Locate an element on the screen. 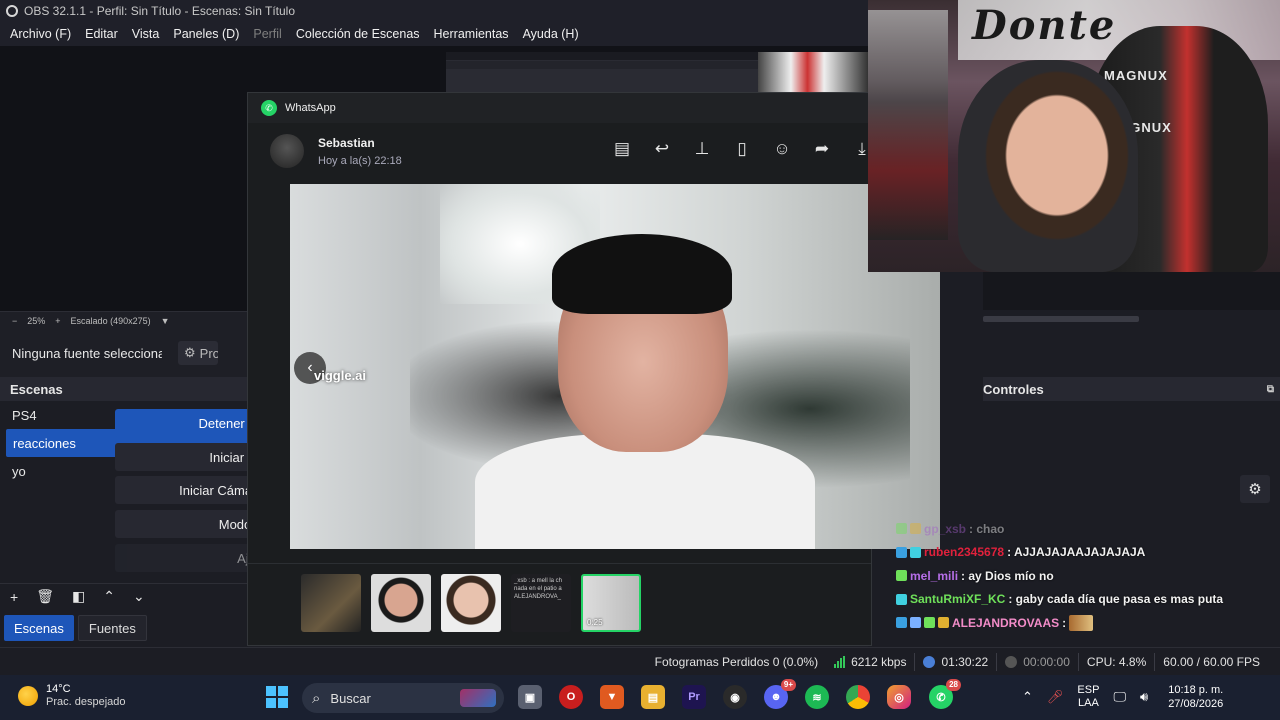 This screenshot has width=1280, height=720. trash-icon: 🗑 is located at coordinates (45, 596).